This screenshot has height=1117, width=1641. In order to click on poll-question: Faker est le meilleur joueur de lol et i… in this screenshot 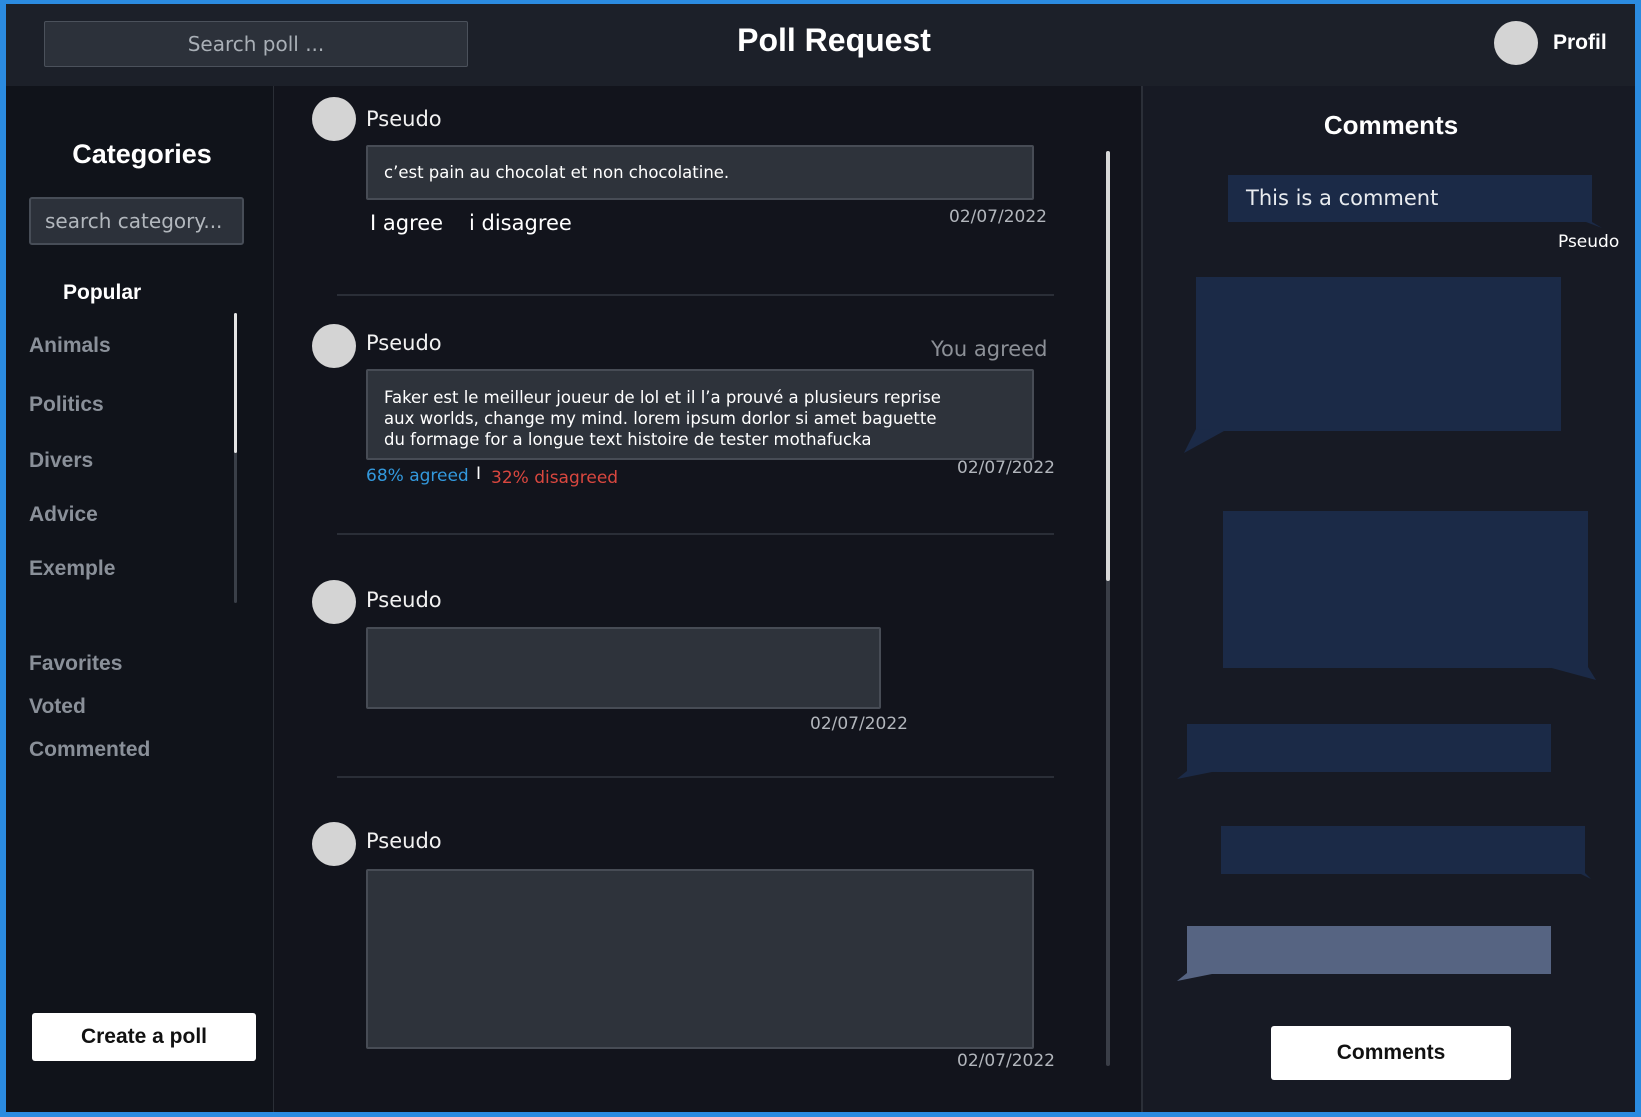, I will do `click(700, 414)`.